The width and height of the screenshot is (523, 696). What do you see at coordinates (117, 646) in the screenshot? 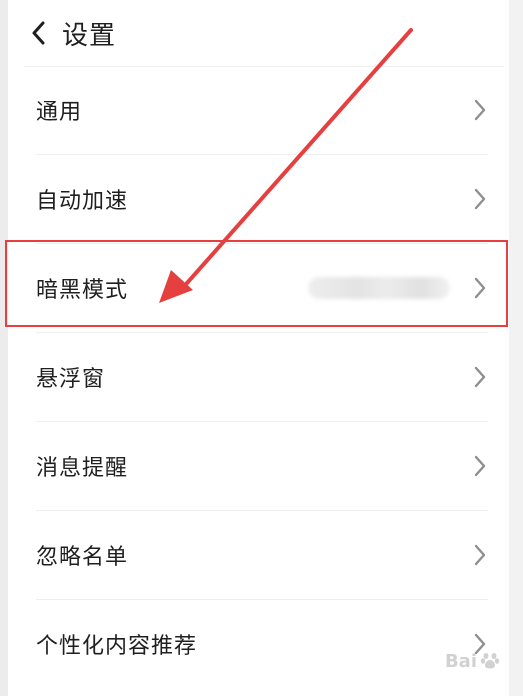
I see `settings-row-label: 个性化内容推荐` at bounding box center [117, 646].